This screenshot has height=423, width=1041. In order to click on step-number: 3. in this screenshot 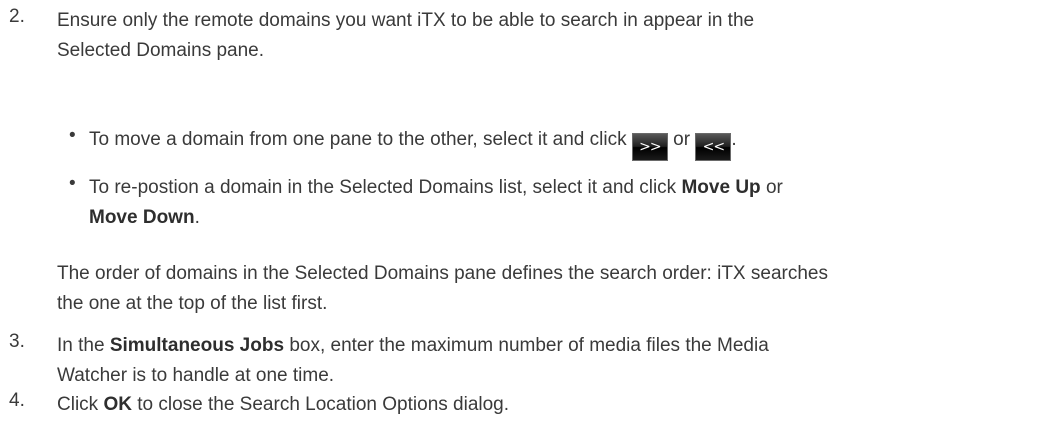, I will do `click(17, 341)`.